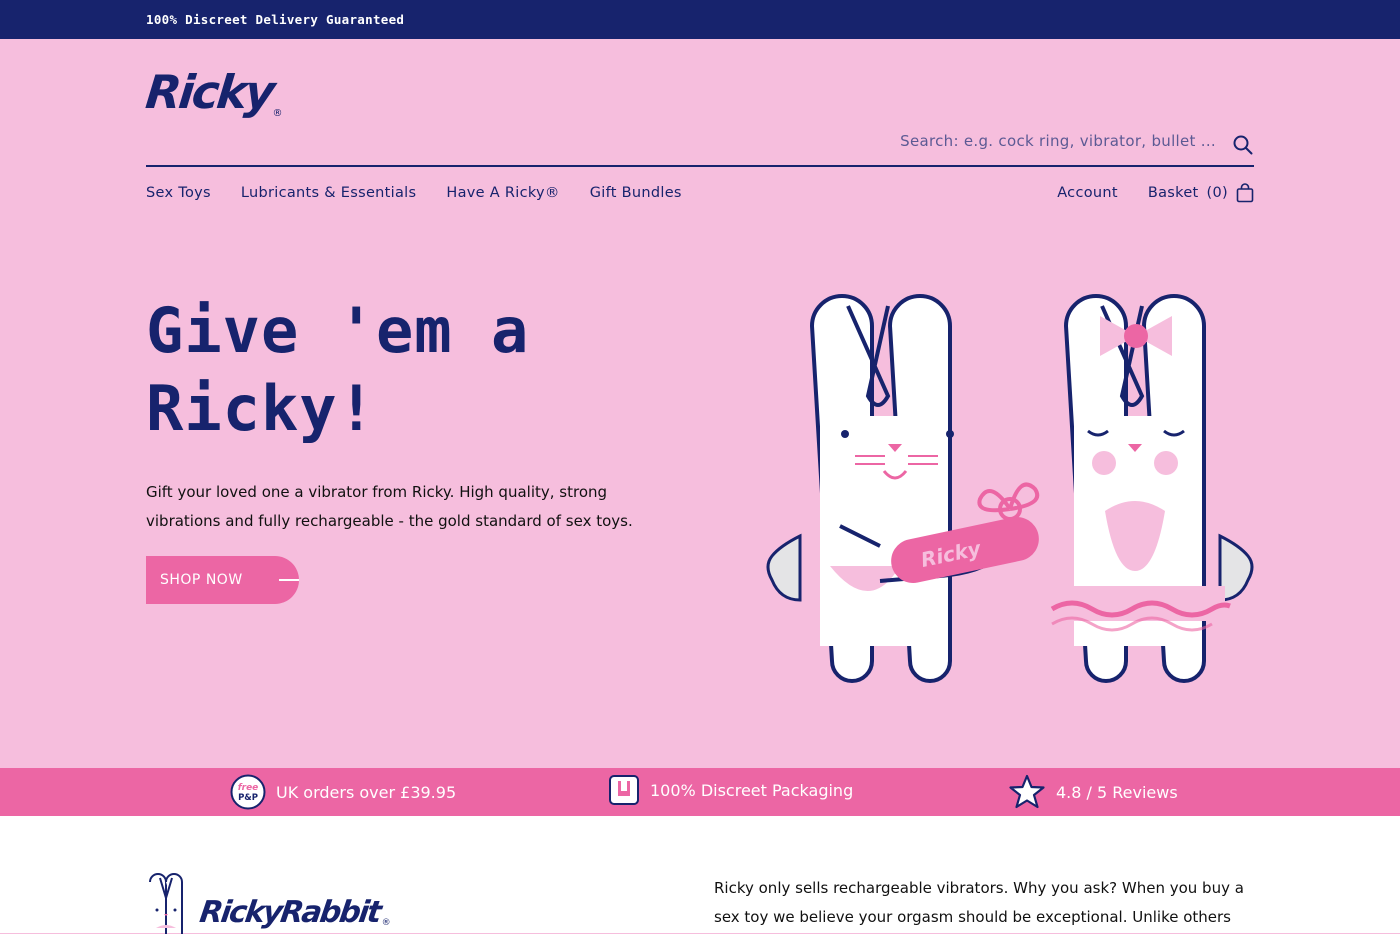 The height and width of the screenshot is (934, 1400). I want to click on usp-discreet-packaging: 100% Discreet Packaging, so click(730, 790).